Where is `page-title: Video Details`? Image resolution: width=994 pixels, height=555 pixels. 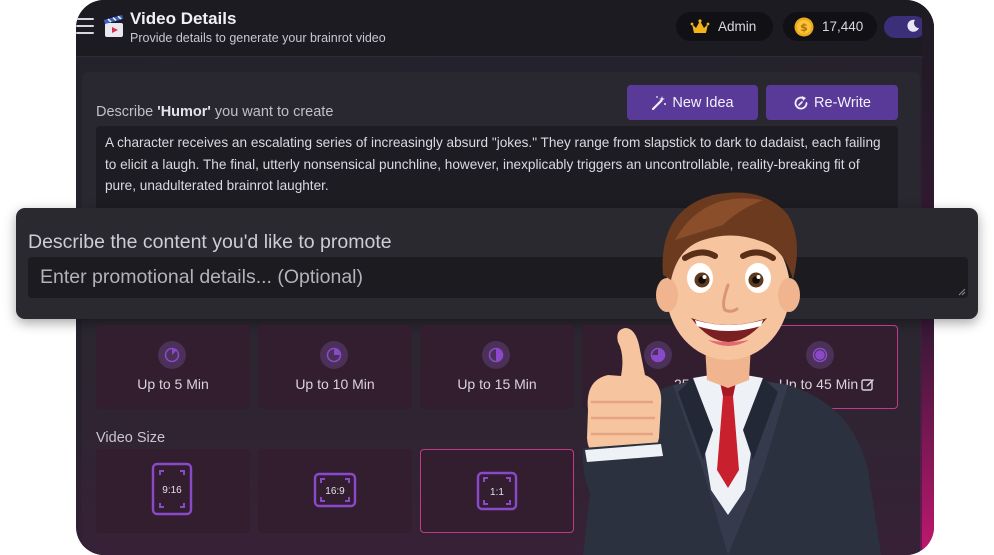 page-title: Video Details is located at coordinates (183, 18).